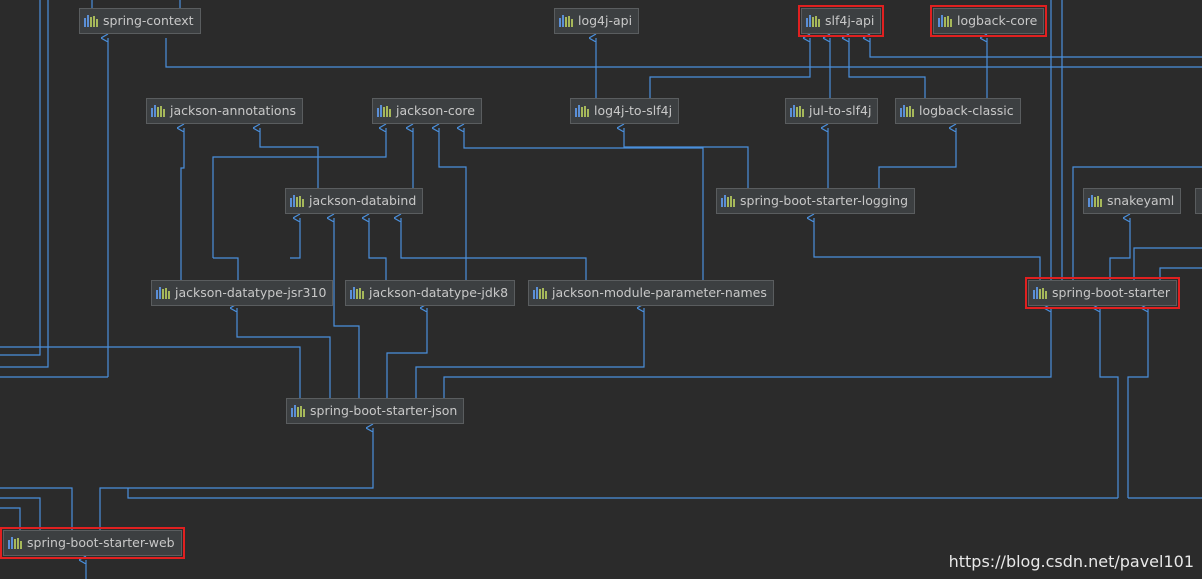  I want to click on node-jackson-datatype-jsr310: jackson-datatype-jsr310, so click(242, 293).